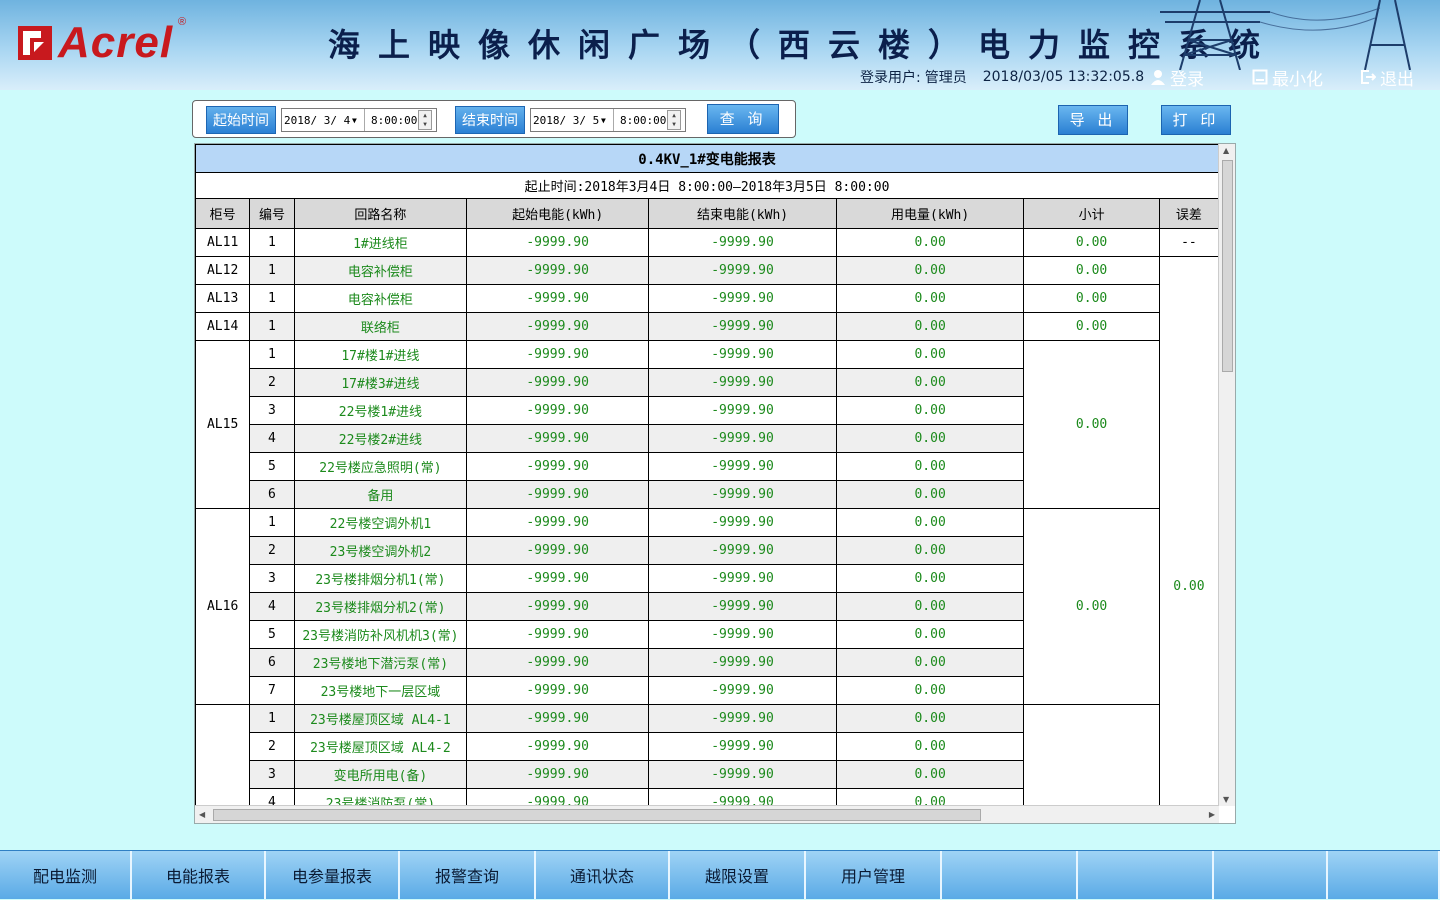 This screenshot has height=900, width=1440. I want to click on row-number-cell: 7, so click(272, 690).